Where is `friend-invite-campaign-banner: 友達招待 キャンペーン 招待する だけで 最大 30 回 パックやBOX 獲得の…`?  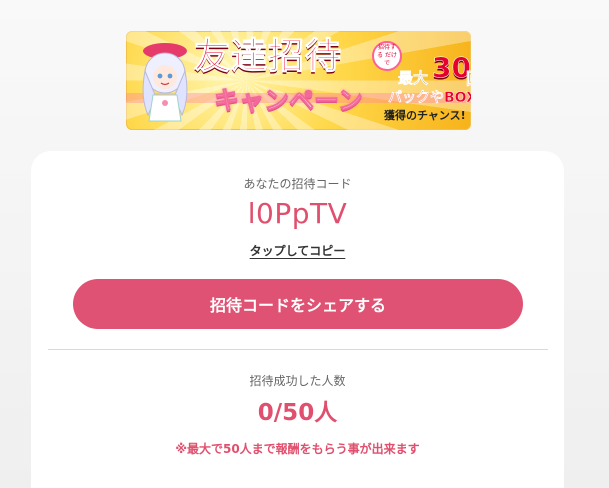 friend-invite-campaign-banner: 友達招待 キャンペーン 招待する だけで 最大 30 回 パックやBOX 獲得の… is located at coordinates (298, 80).